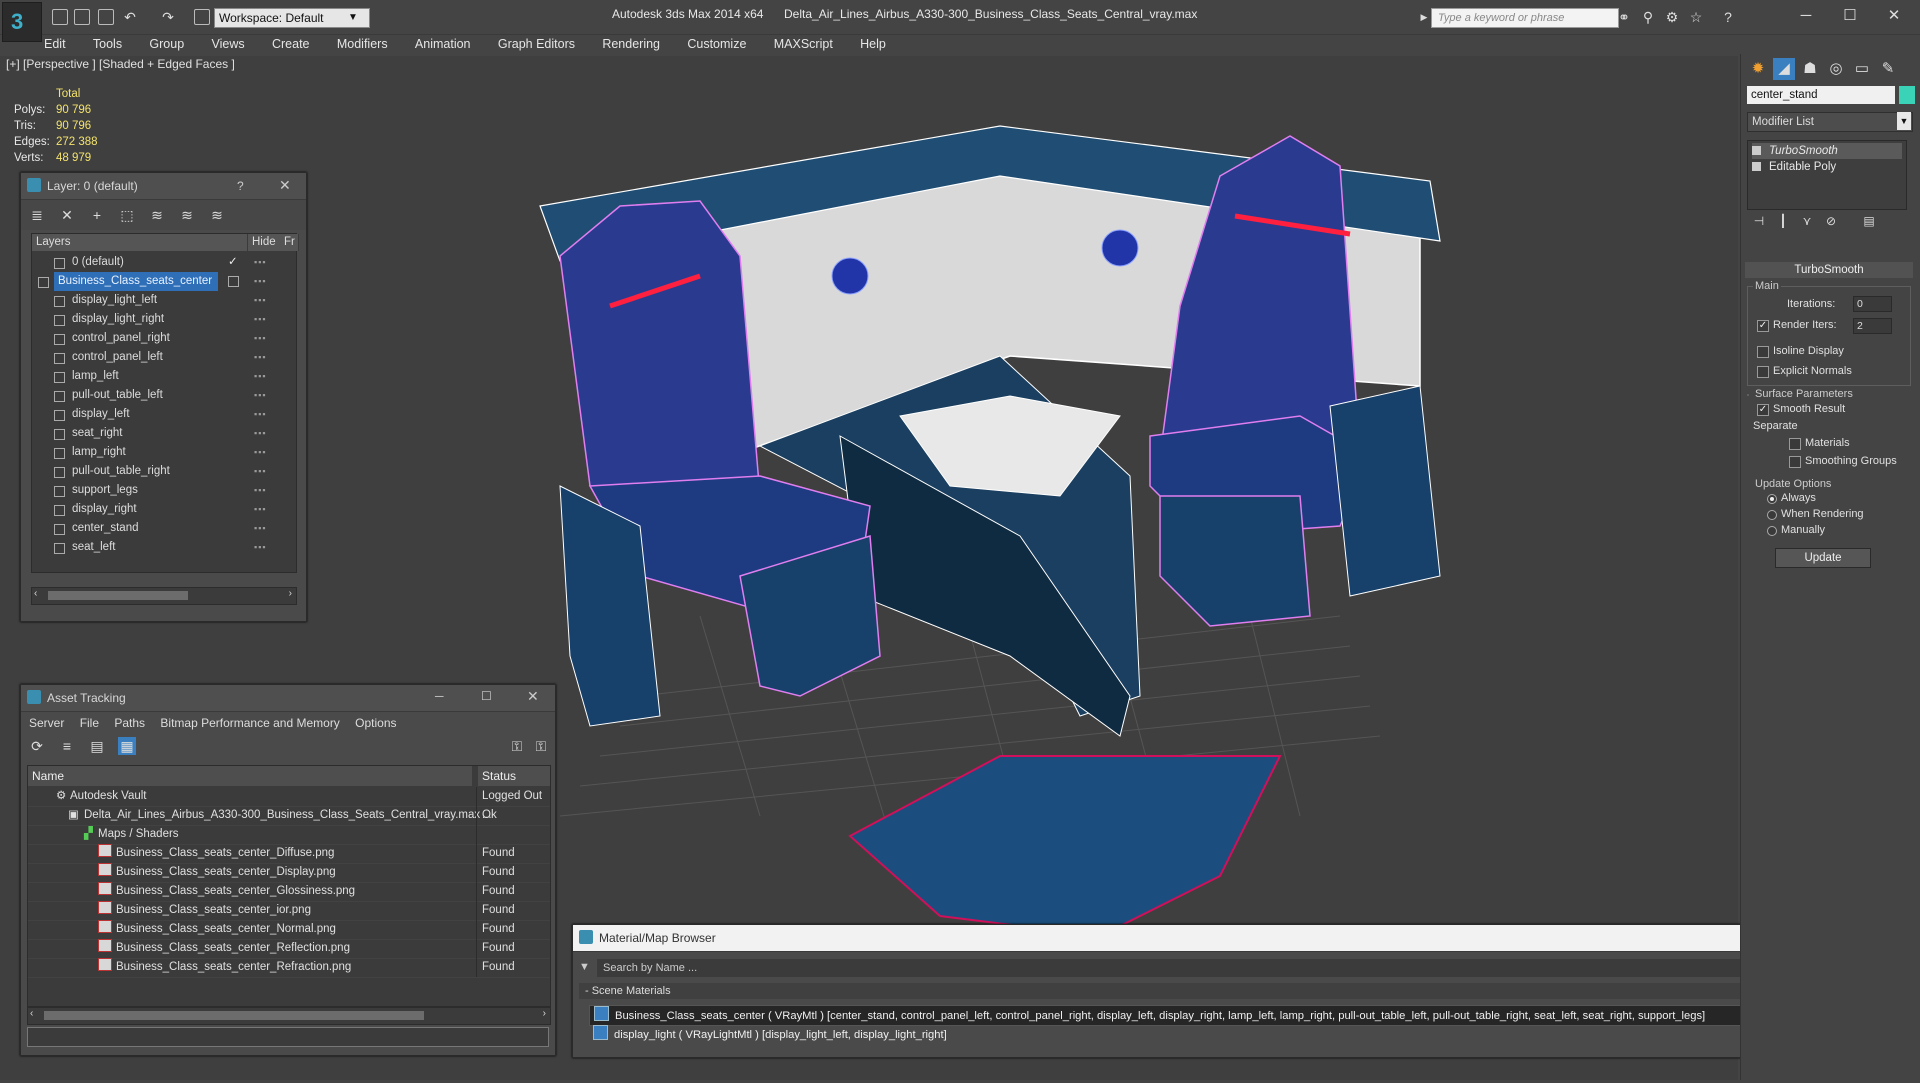 The width and height of the screenshot is (1920, 1083). I want to click on redo-icon: ↷, so click(168, 17).